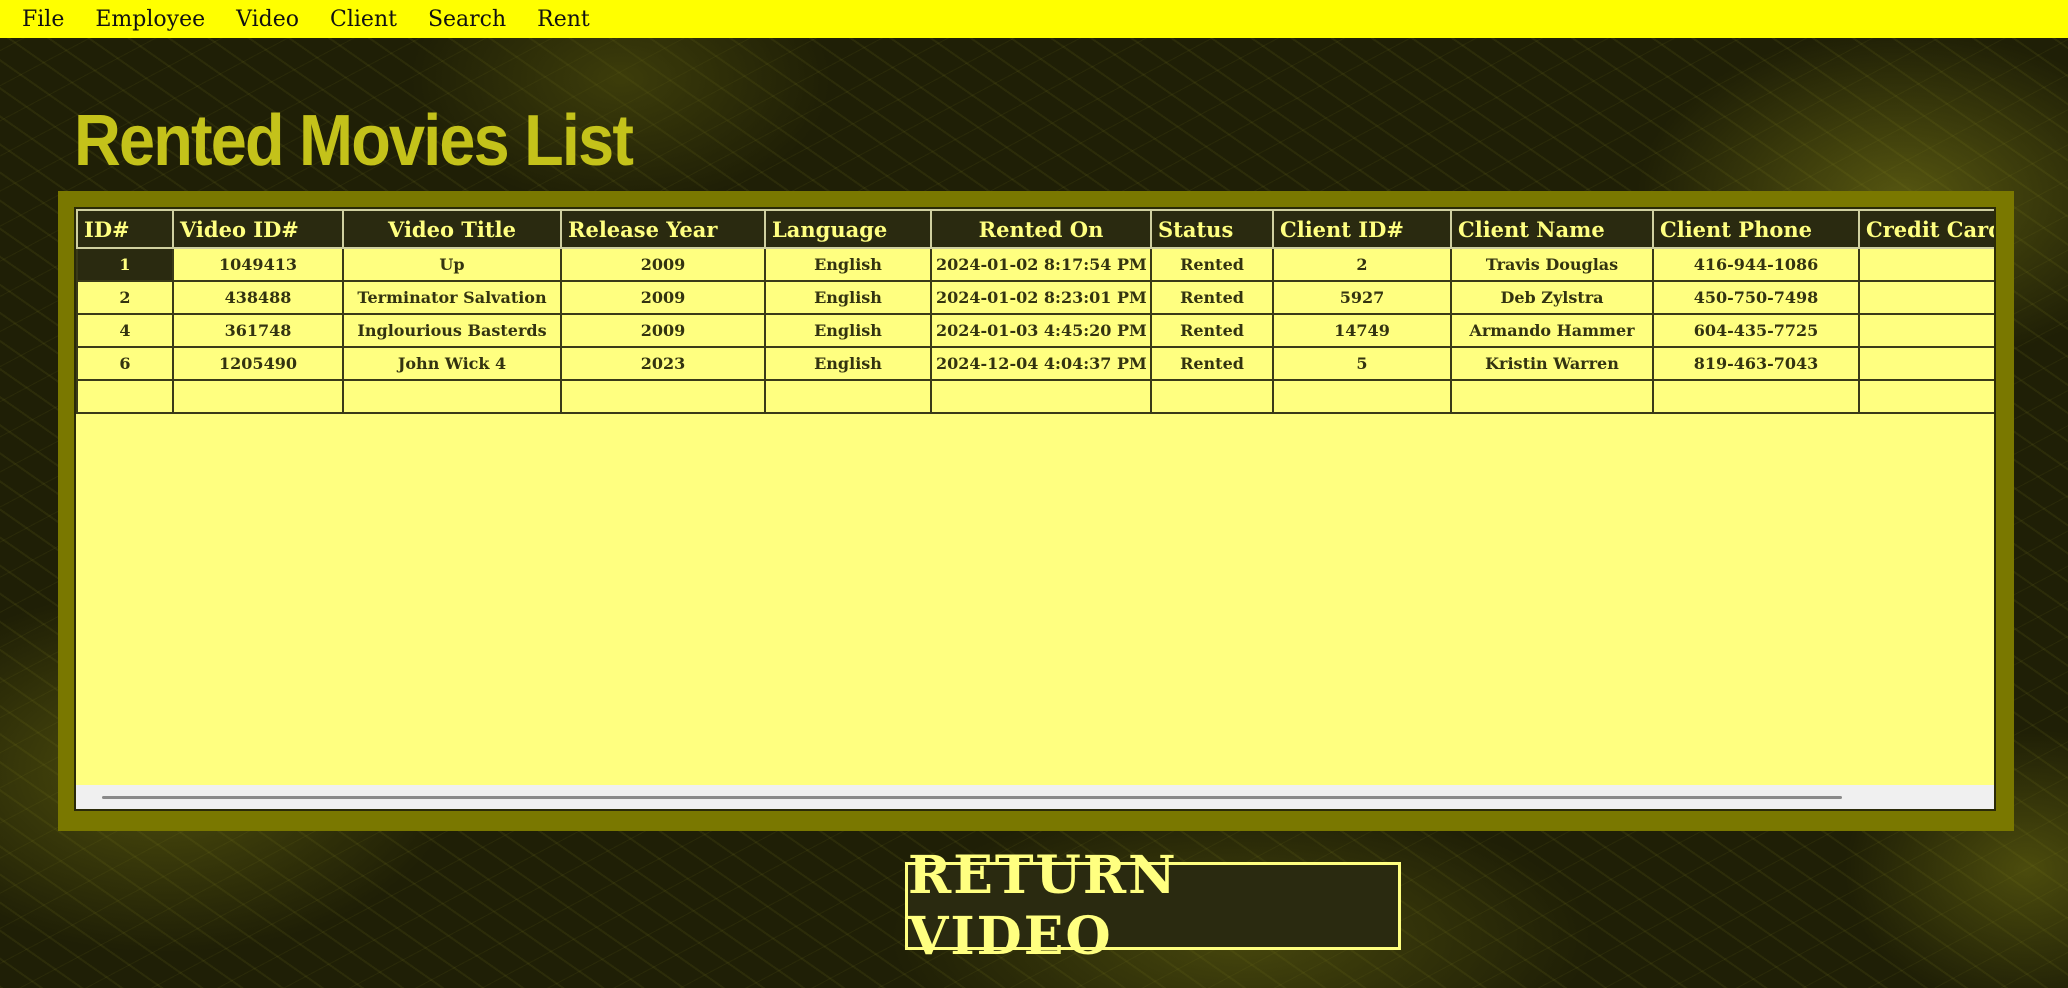 The height and width of the screenshot is (988, 2068). Describe the element at coordinates (1552, 363) in the screenshot. I see `table-cell: Kristin Warren` at that location.